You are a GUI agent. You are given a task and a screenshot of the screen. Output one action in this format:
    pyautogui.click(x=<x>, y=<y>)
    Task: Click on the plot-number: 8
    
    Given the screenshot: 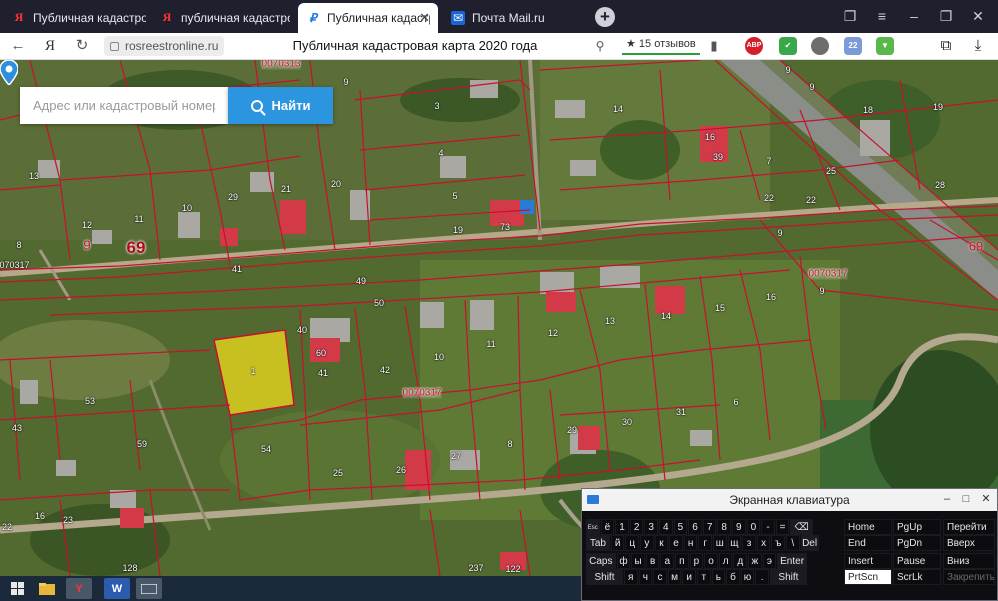 What is the action you would take?
    pyautogui.click(x=18, y=245)
    